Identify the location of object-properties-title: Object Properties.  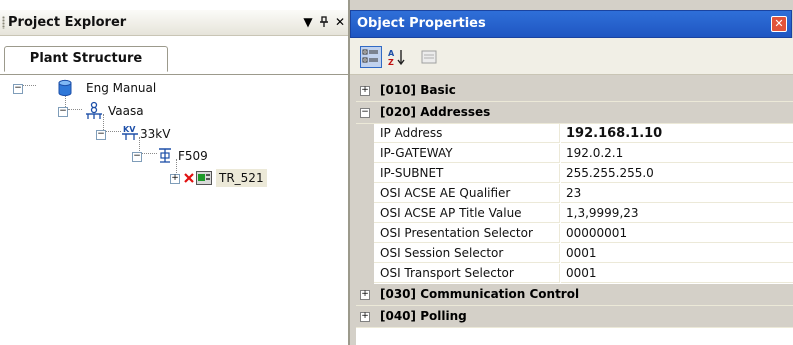
(421, 23).